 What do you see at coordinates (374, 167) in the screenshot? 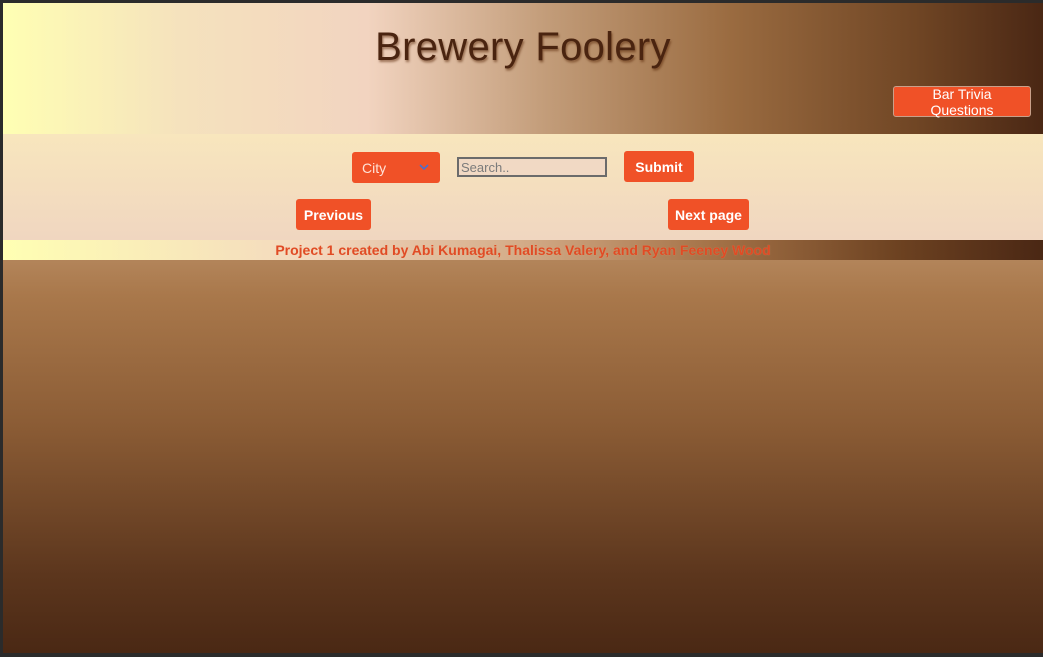
I see `city-select-label: City` at bounding box center [374, 167].